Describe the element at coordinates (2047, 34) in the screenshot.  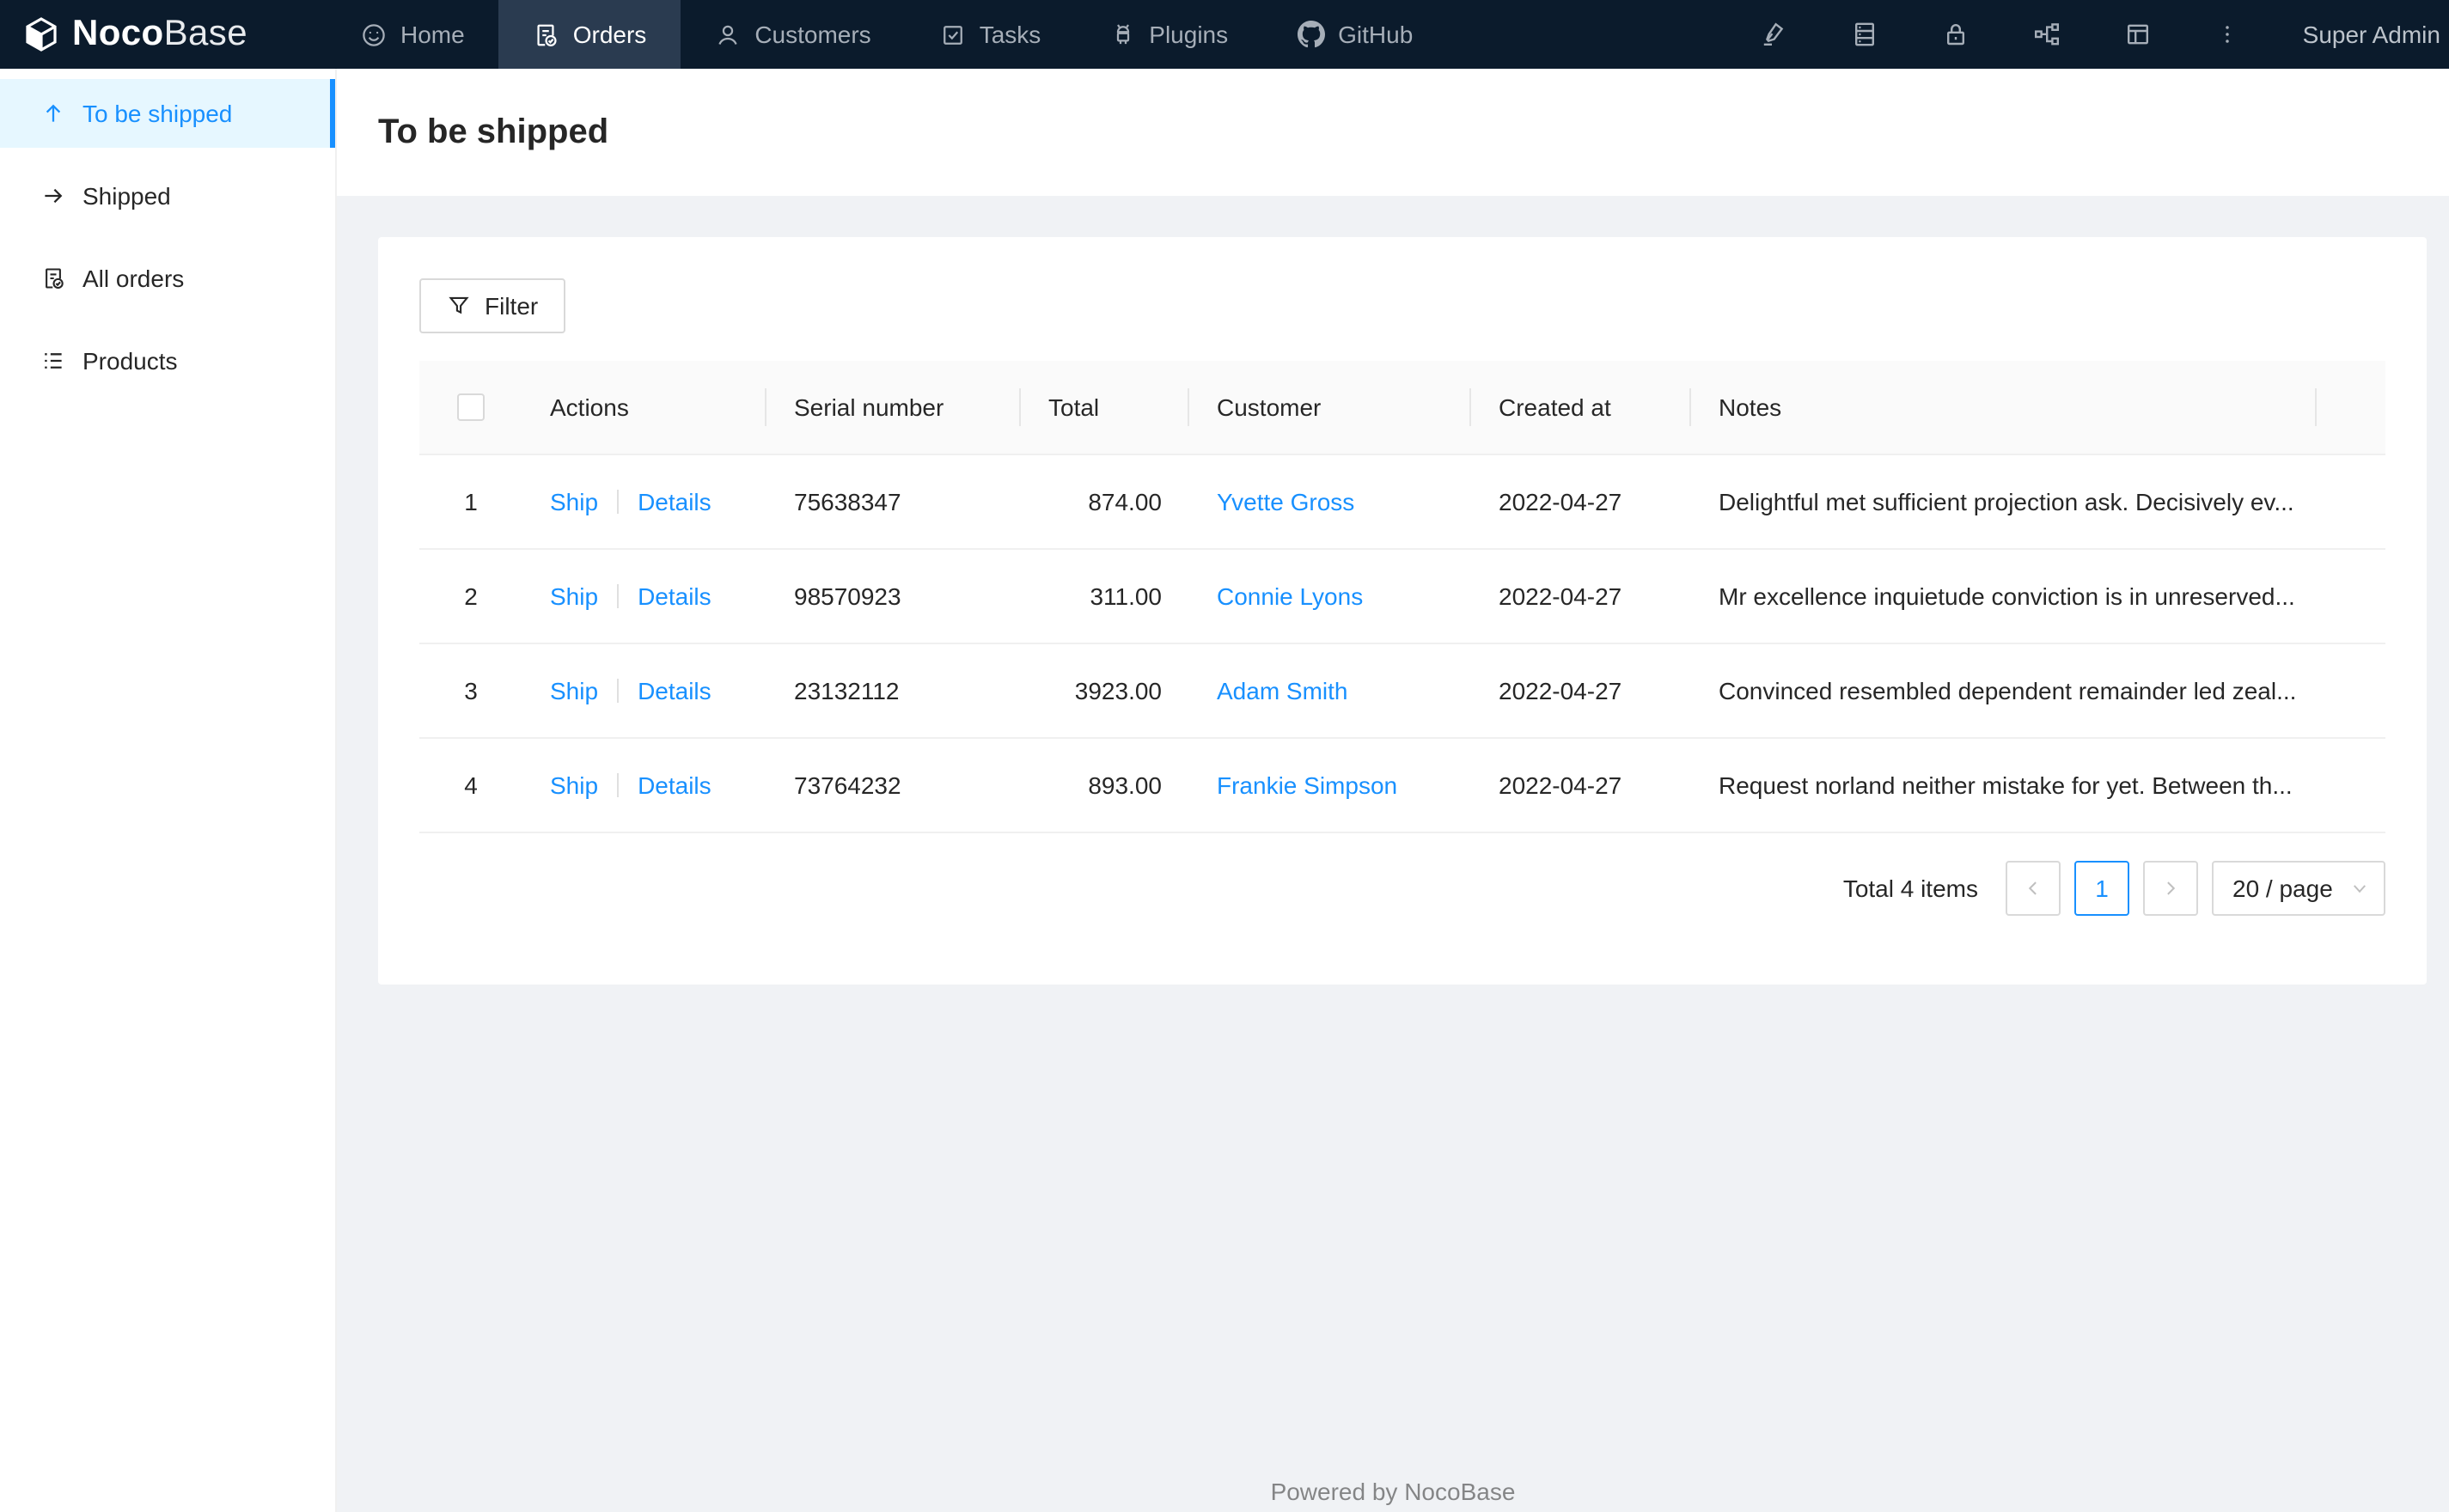
I see `apartment-icon` at that location.